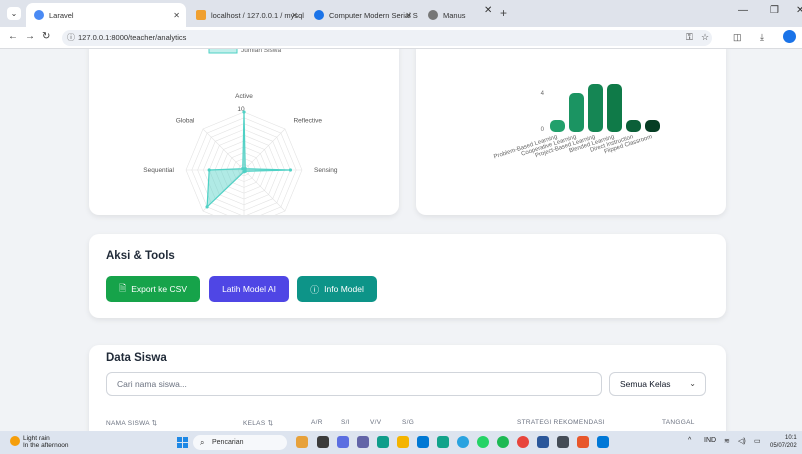  Describe the element at coordinates (315, 289) in the screenshot. I see `info-icon: ⓘ` at that location.